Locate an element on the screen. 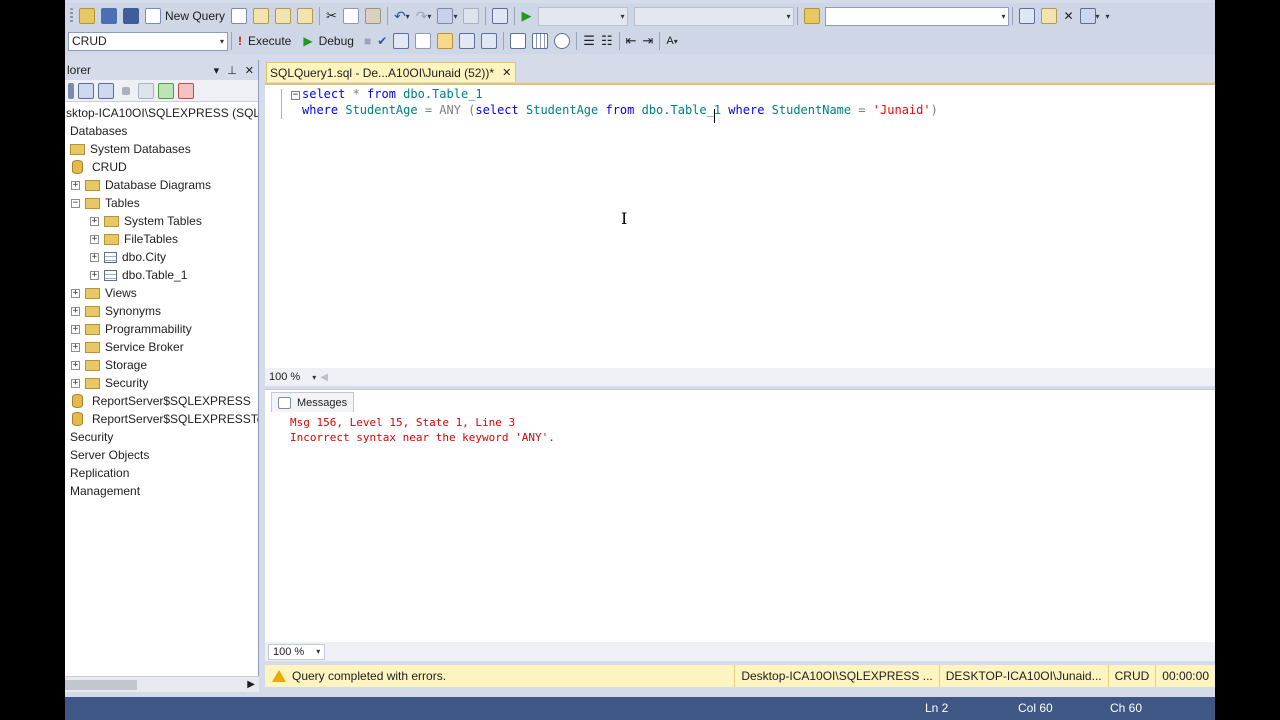 The height and width of the screenshot is (720, 1280). results-to-file-icon is located at coordinates (562, 41).